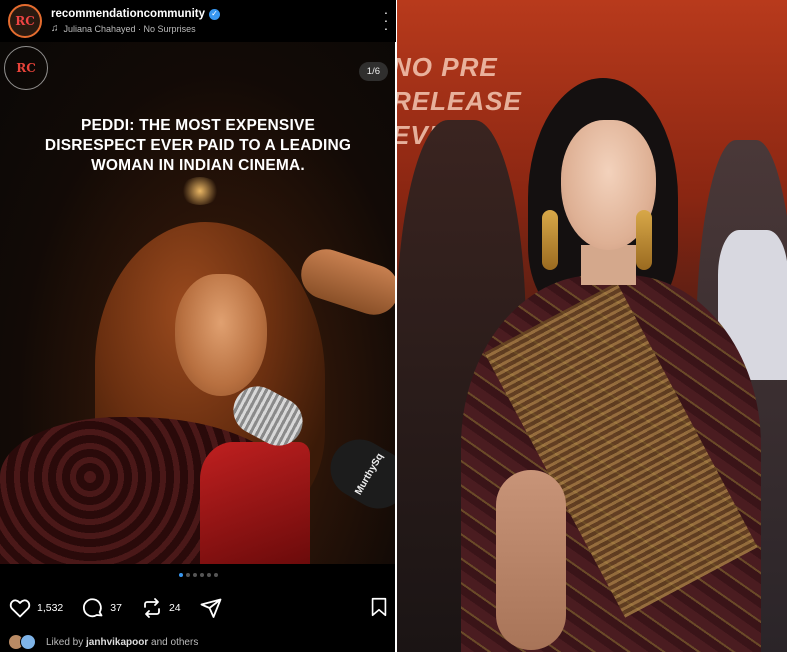  What do you see at coordinates (129, 28) in the screenshot?
I see `audio-track: Juliana Chahayed · No Surprises` at bounding box center [129, 28].